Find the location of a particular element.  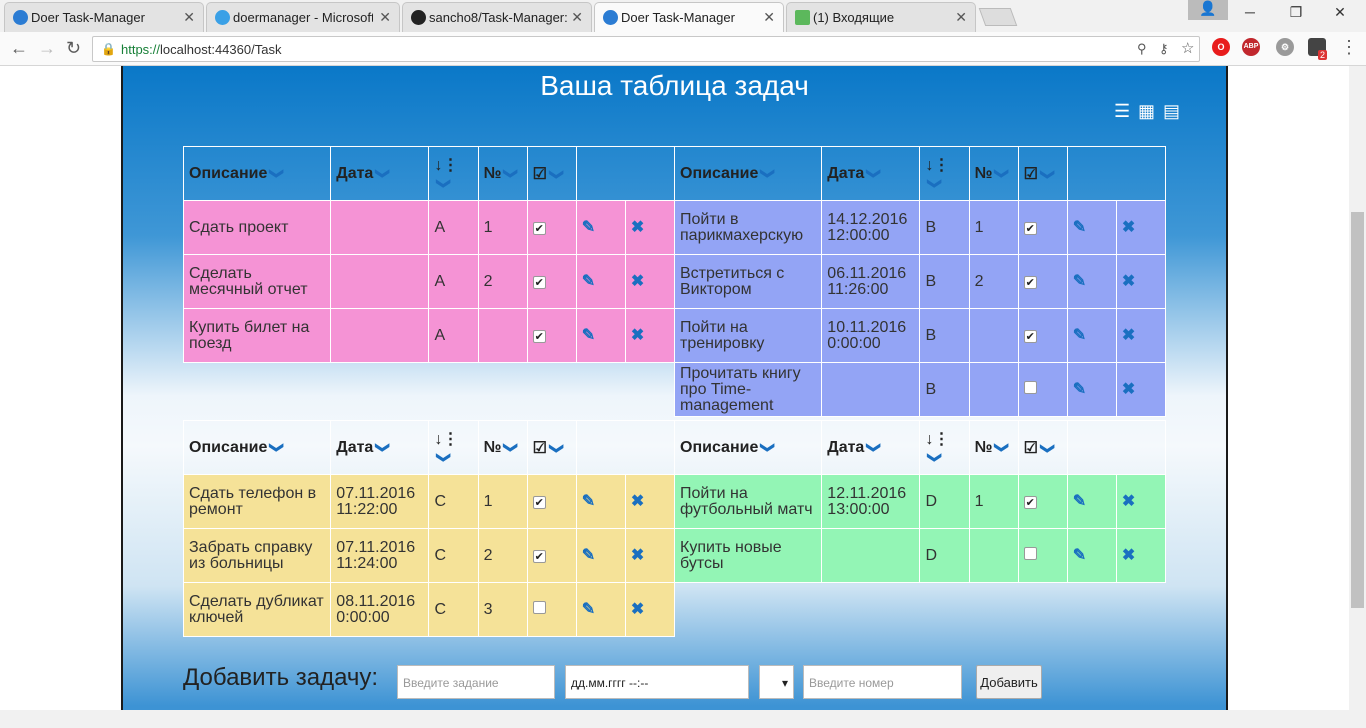

calendar-view-icon: ▤ is located at coordinates (1173, 111).